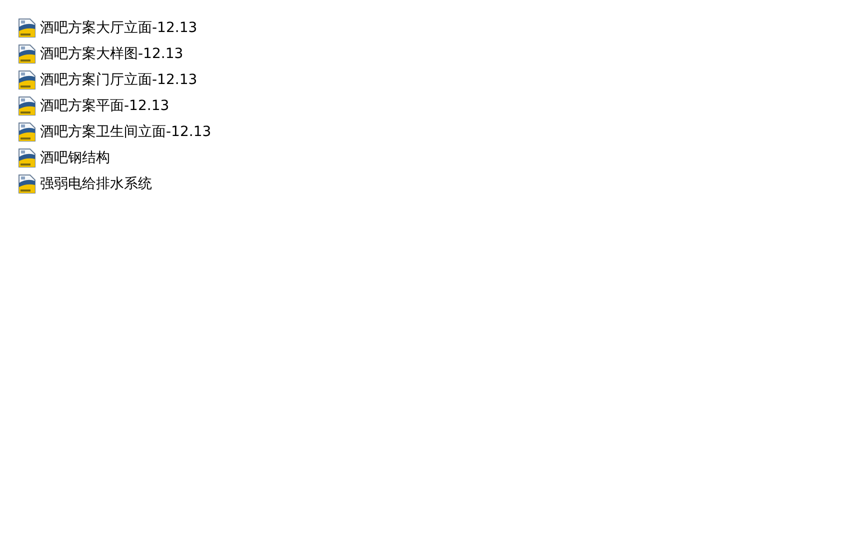 The width and height of the screenshot is (848, 541). Describe the element at coordinates (75, 158) in the screenshot. I see `file-name: 酒吧钢结构` at that location.